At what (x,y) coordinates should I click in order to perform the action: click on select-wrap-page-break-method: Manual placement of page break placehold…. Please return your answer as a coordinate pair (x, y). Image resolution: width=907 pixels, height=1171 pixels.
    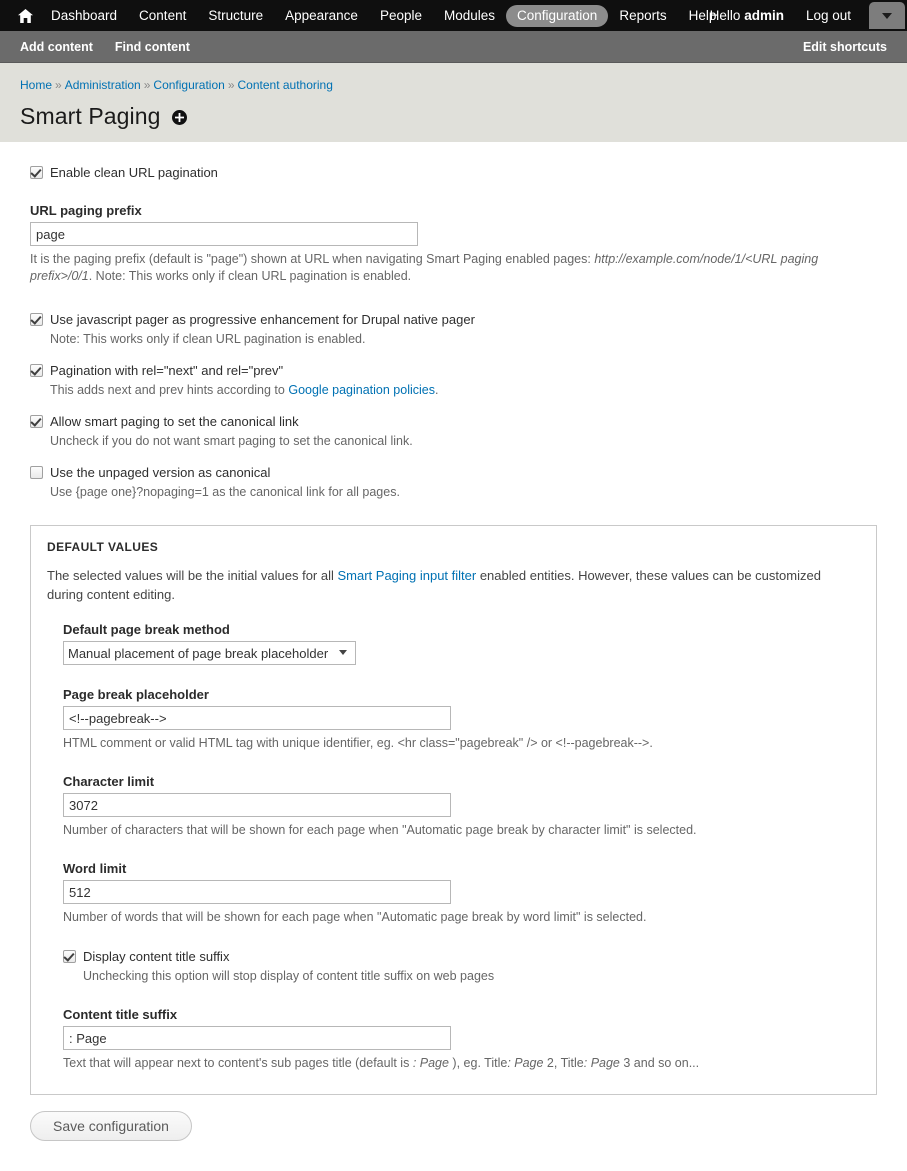
    Looking at the image, I should click on (209, 653).